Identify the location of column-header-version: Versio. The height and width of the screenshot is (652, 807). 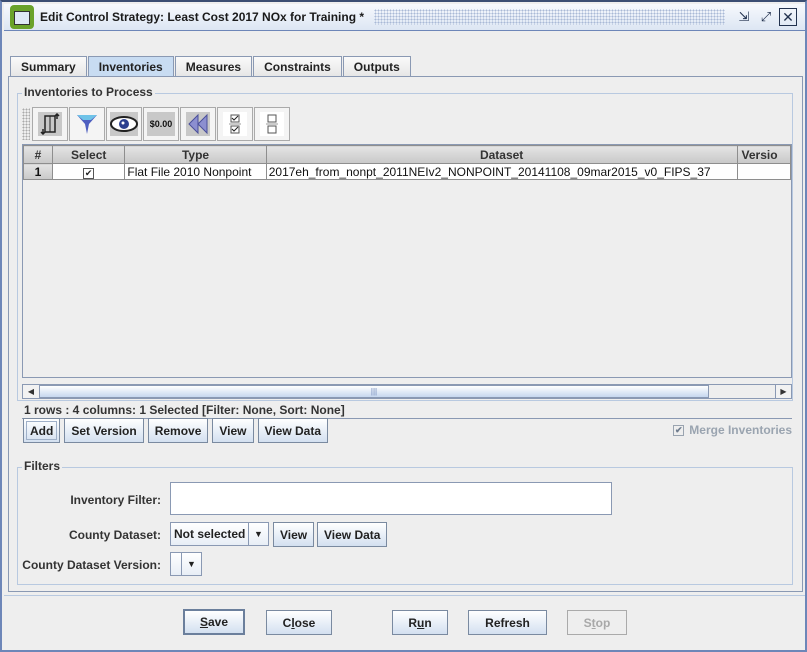
(763, 154).